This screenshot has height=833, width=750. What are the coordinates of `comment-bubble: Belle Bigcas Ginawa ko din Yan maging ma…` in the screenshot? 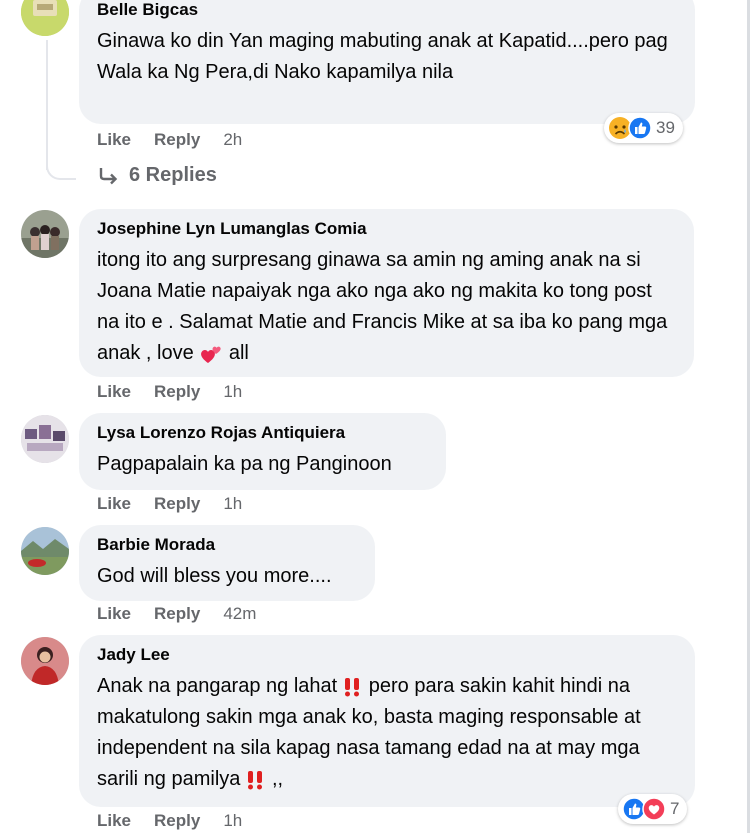 It's located at (387, 62).